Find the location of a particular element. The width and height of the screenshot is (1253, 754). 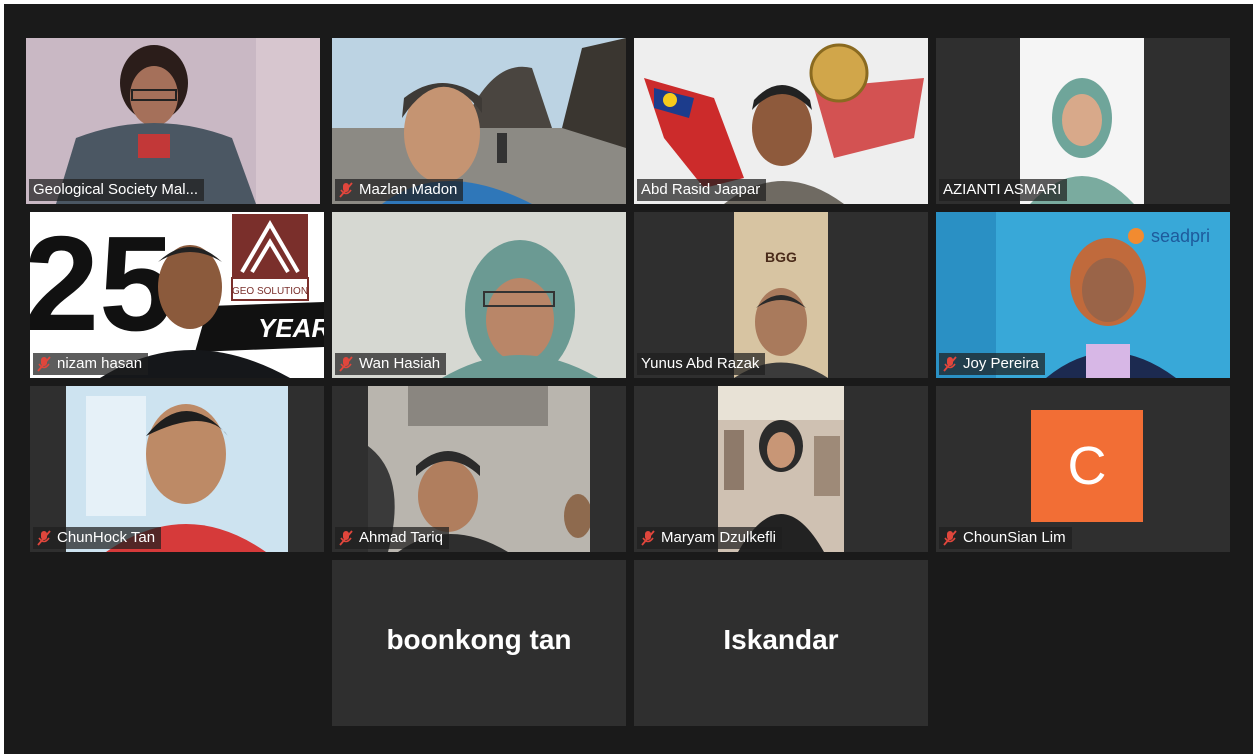

participant-name: Abd Rasid Jaapar is located at coordinates (701, 189).